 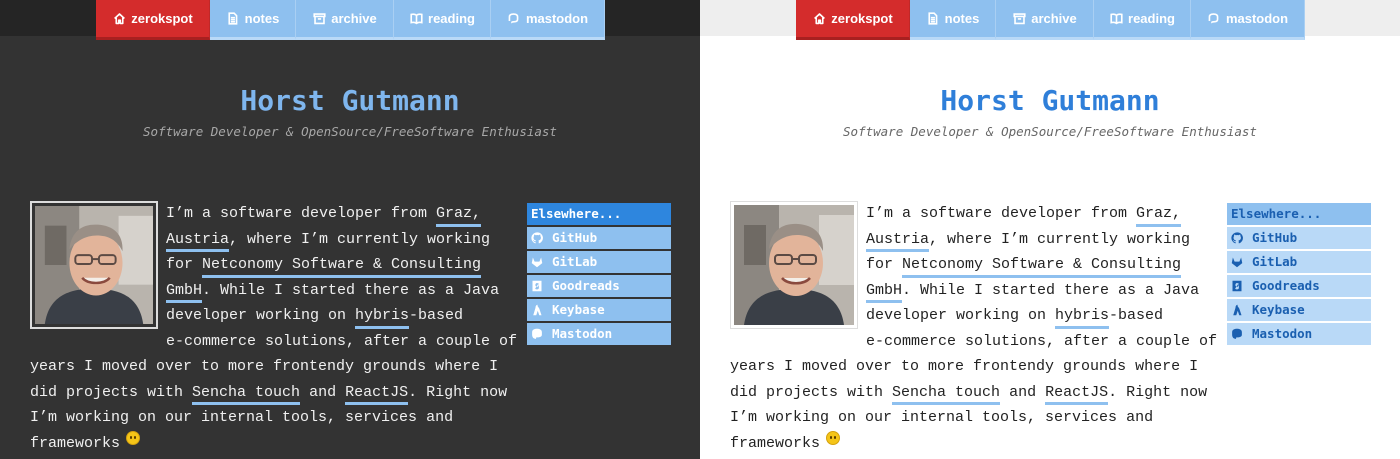 What do you see at coordinates (354, 18) in the screenshot?
I see `nav-label: archive` at bounding box center [354, 18].